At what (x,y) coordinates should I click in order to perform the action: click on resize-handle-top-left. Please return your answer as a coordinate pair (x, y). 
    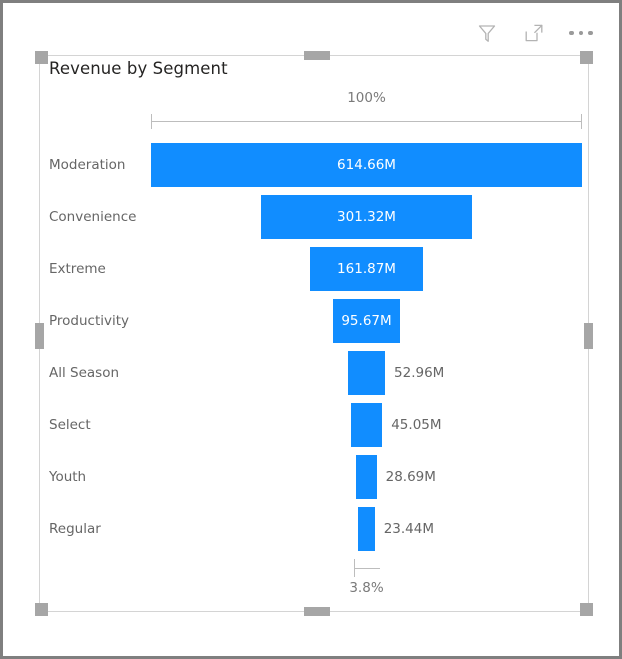
    Looking at the image, I should click on (41, 57).